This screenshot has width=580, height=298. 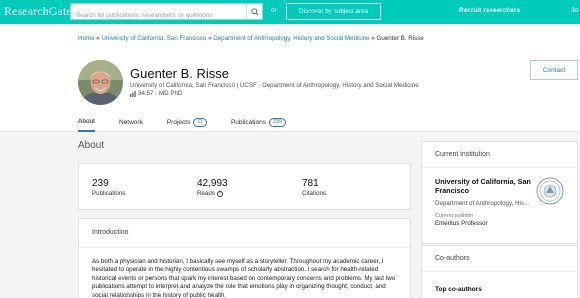 I want to click on university-seal-icon, so click(x=550, y=191).